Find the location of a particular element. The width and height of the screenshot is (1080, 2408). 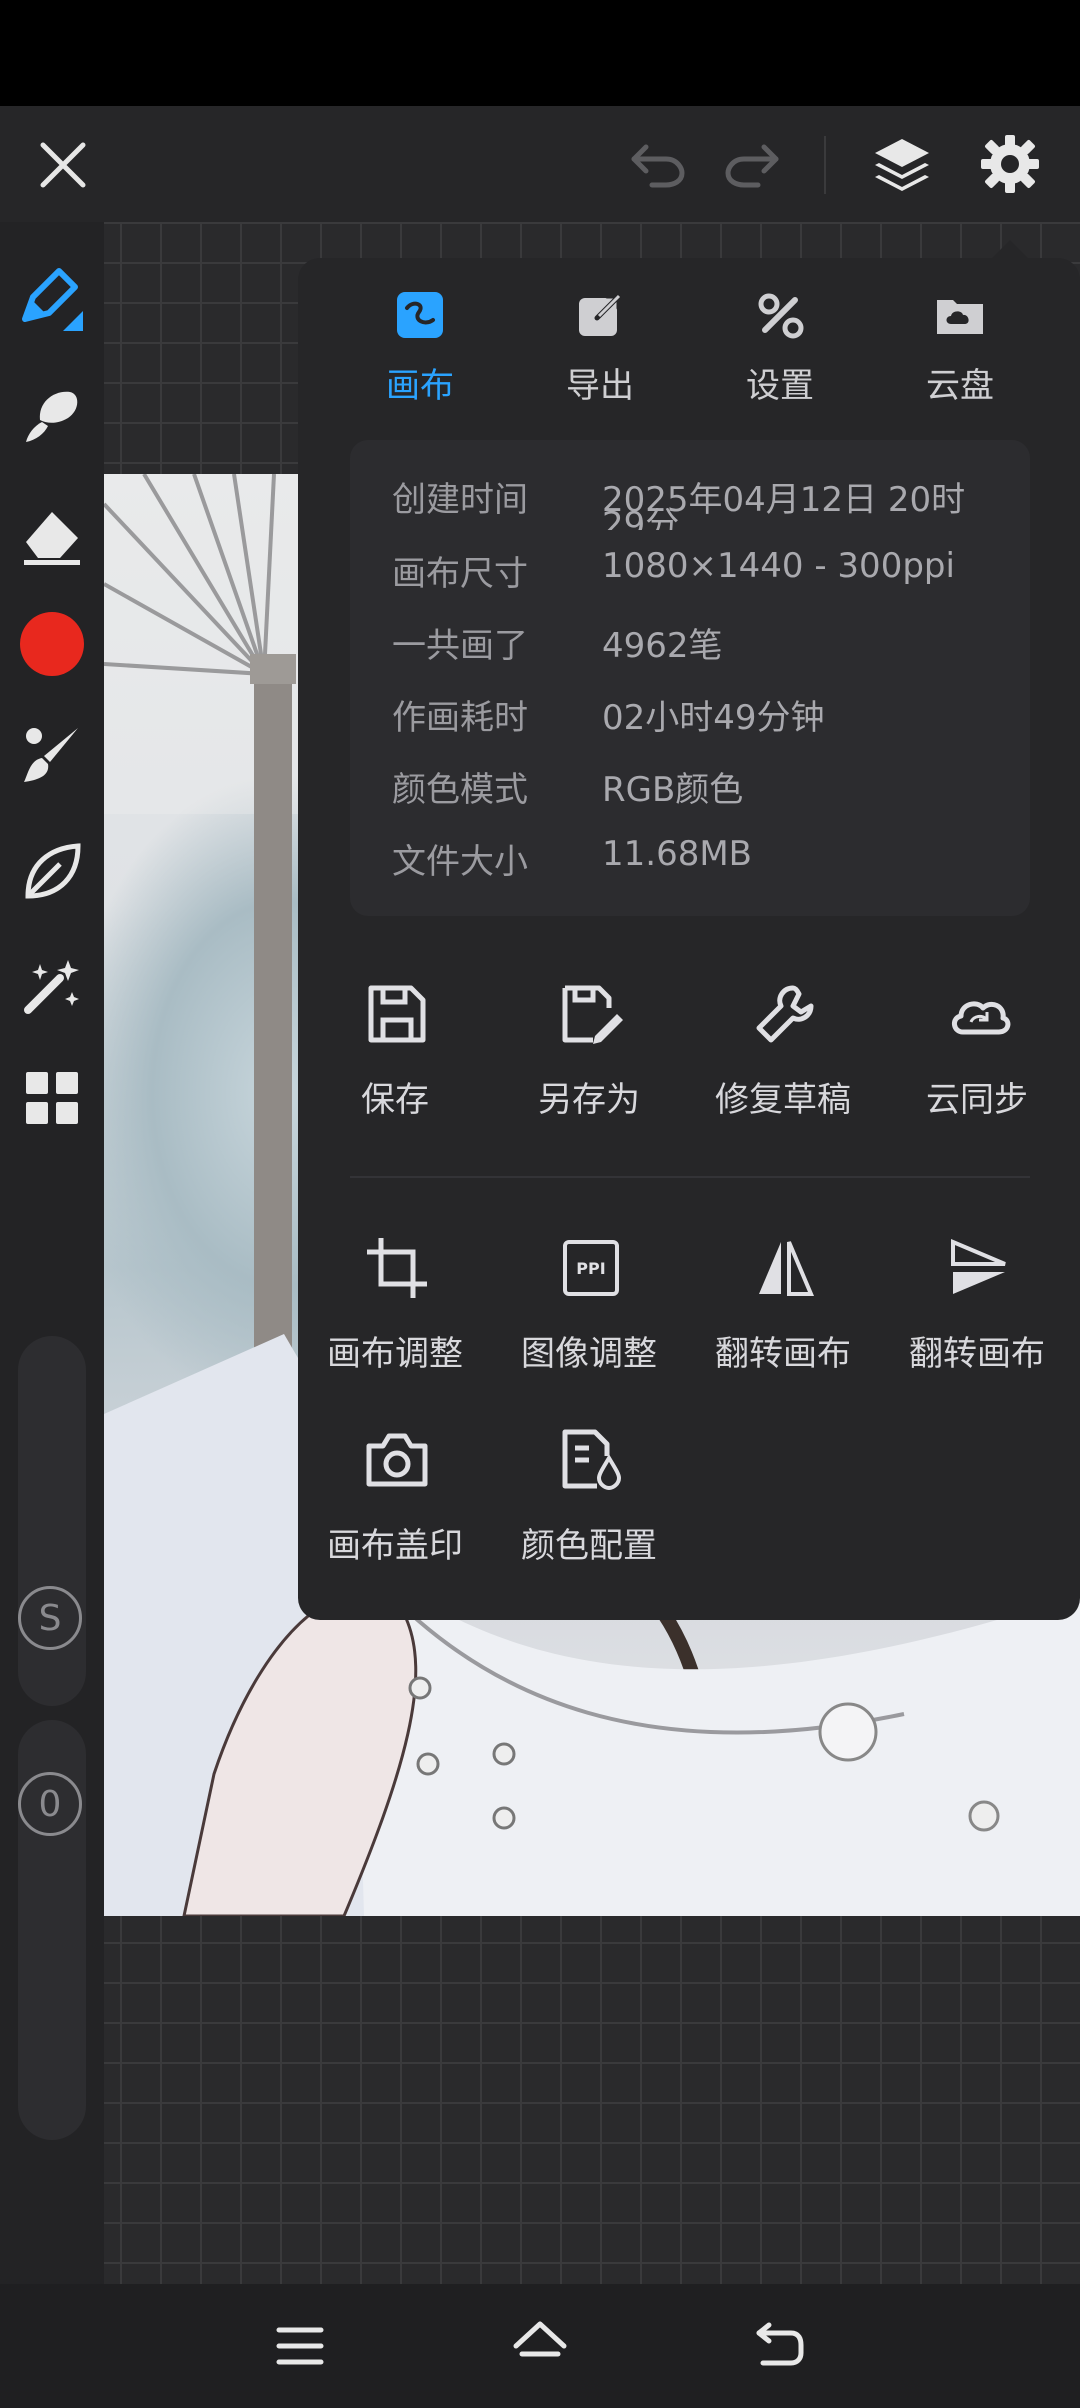

info-key: 作画耗时 is located at coordinates (460, 718).